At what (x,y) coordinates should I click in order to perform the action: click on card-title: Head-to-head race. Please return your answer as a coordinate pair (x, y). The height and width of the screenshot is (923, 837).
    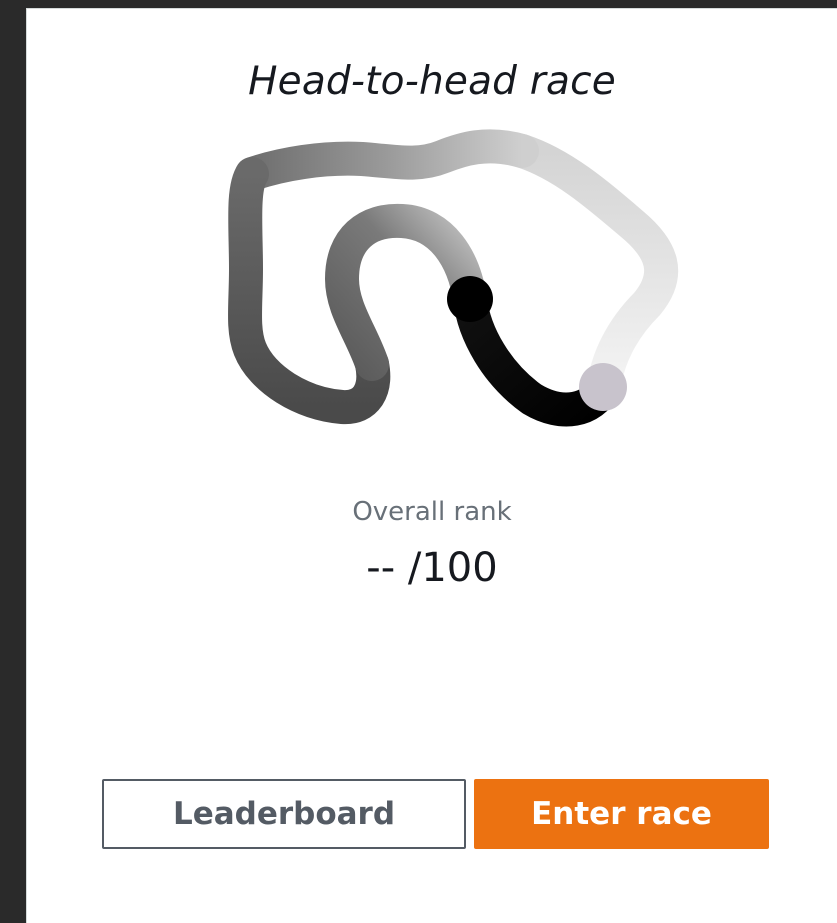
    Looking at the image, I should click on (432, 81).